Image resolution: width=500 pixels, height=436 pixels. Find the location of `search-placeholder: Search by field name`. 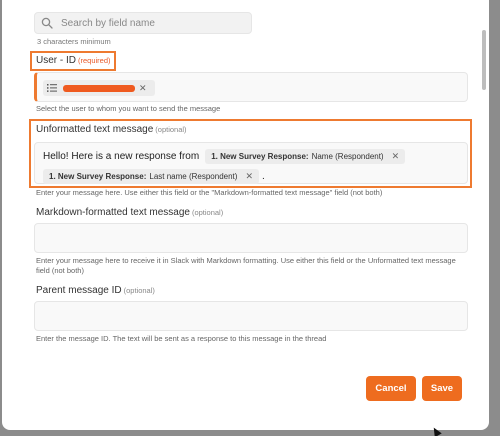

search-placeholder: Search by field name is located at coordinates (108, 23).